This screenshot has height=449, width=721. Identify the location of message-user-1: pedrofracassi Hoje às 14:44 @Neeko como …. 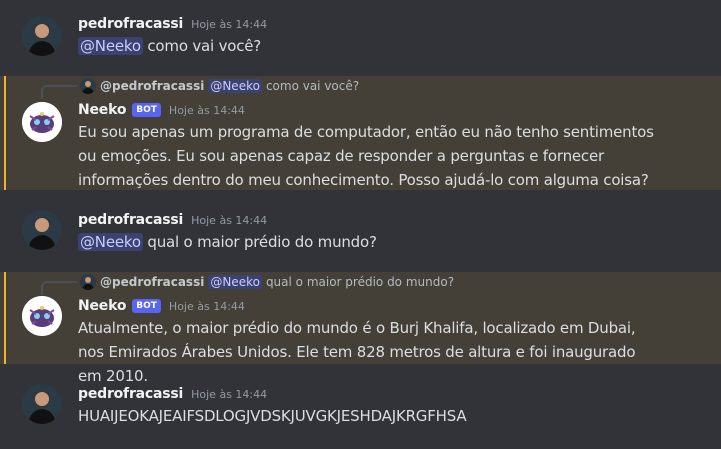
(360, 38).